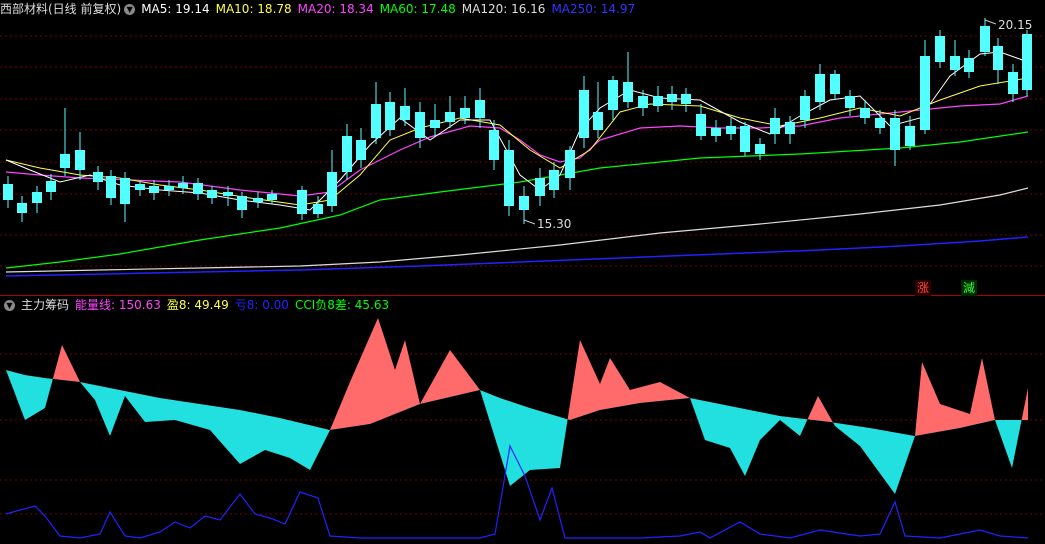 The image size is (1045, 544). Describe the element at coordinates (335, 9) in the screenshot. I see `ma20-label: MA20: 18.34` at that location.